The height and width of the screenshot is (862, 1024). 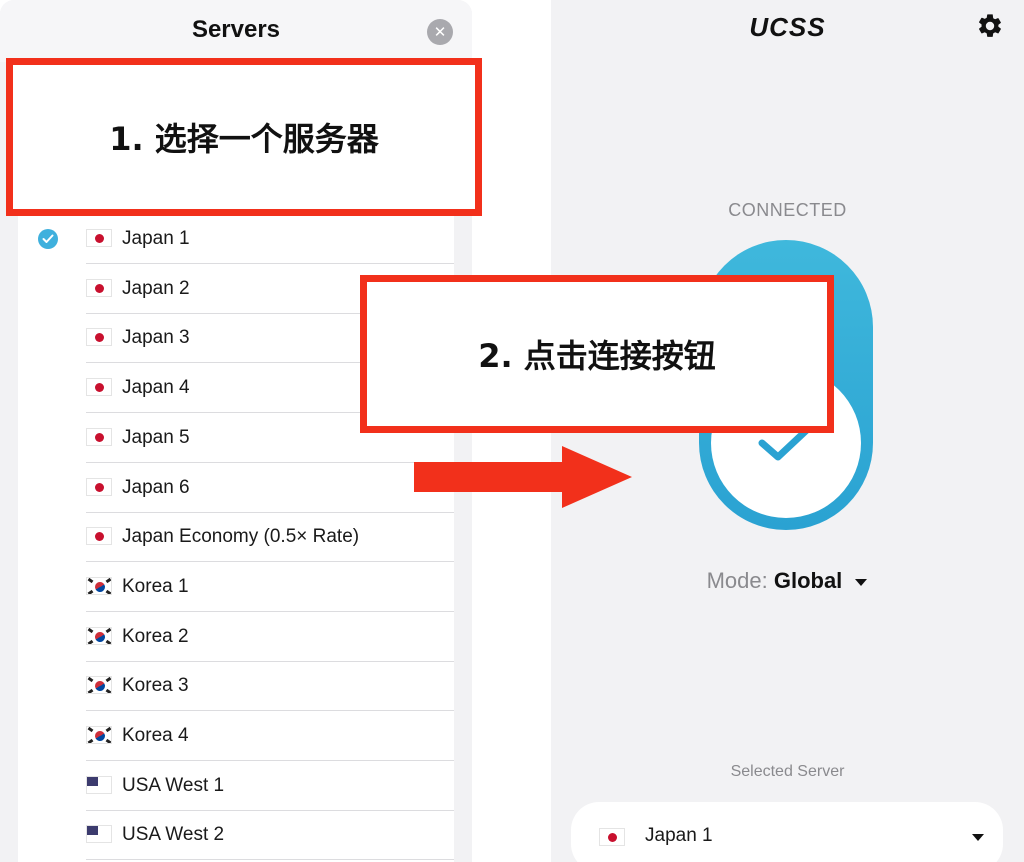 What do you see at coordinates (156, 388) in the screenshot?
I see `server-name: Japan 4` at bounding box center [156, 388].